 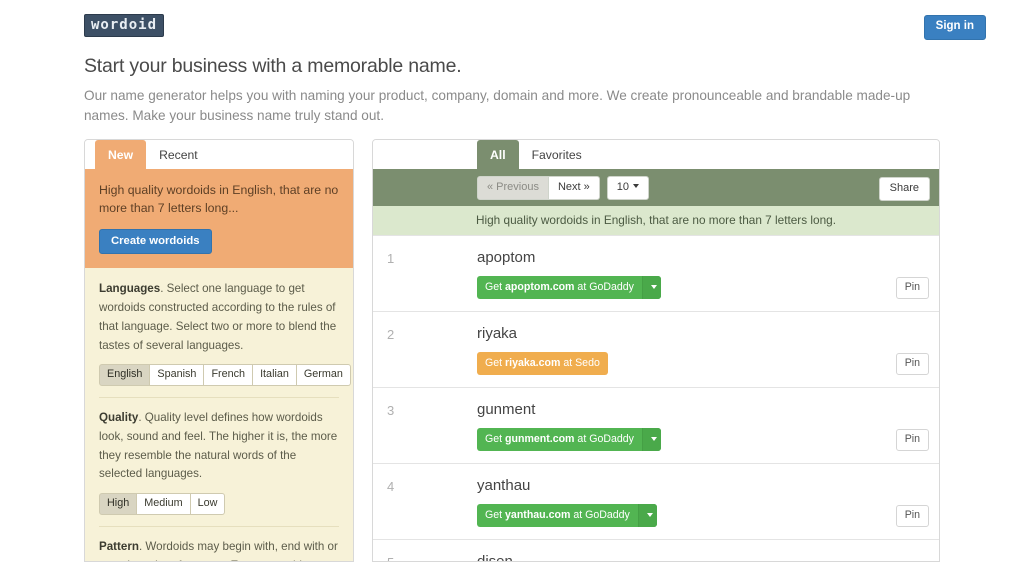 I want to click on language-option-spanish: Spanish, so click(x=177, y=375).